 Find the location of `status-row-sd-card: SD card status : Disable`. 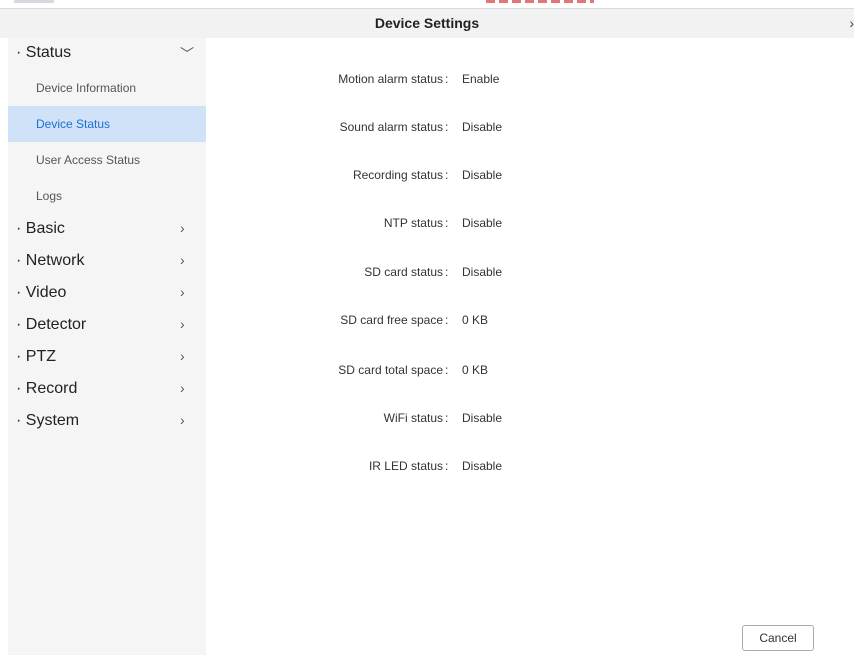

status-row-sd-card: SD card status : Disable is located at coordinates (530, 273).